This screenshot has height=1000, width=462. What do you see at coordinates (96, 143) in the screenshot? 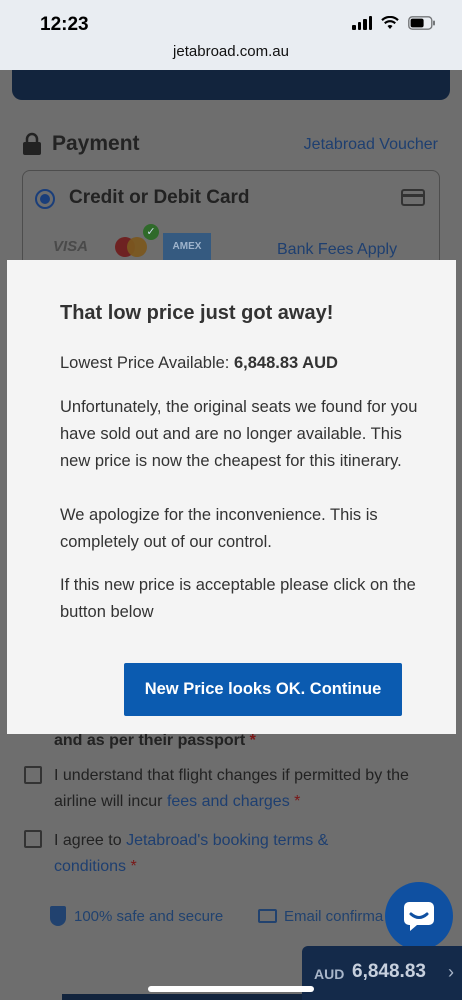
I see `payment-heading: Payment` at bounding box center [96, 143].